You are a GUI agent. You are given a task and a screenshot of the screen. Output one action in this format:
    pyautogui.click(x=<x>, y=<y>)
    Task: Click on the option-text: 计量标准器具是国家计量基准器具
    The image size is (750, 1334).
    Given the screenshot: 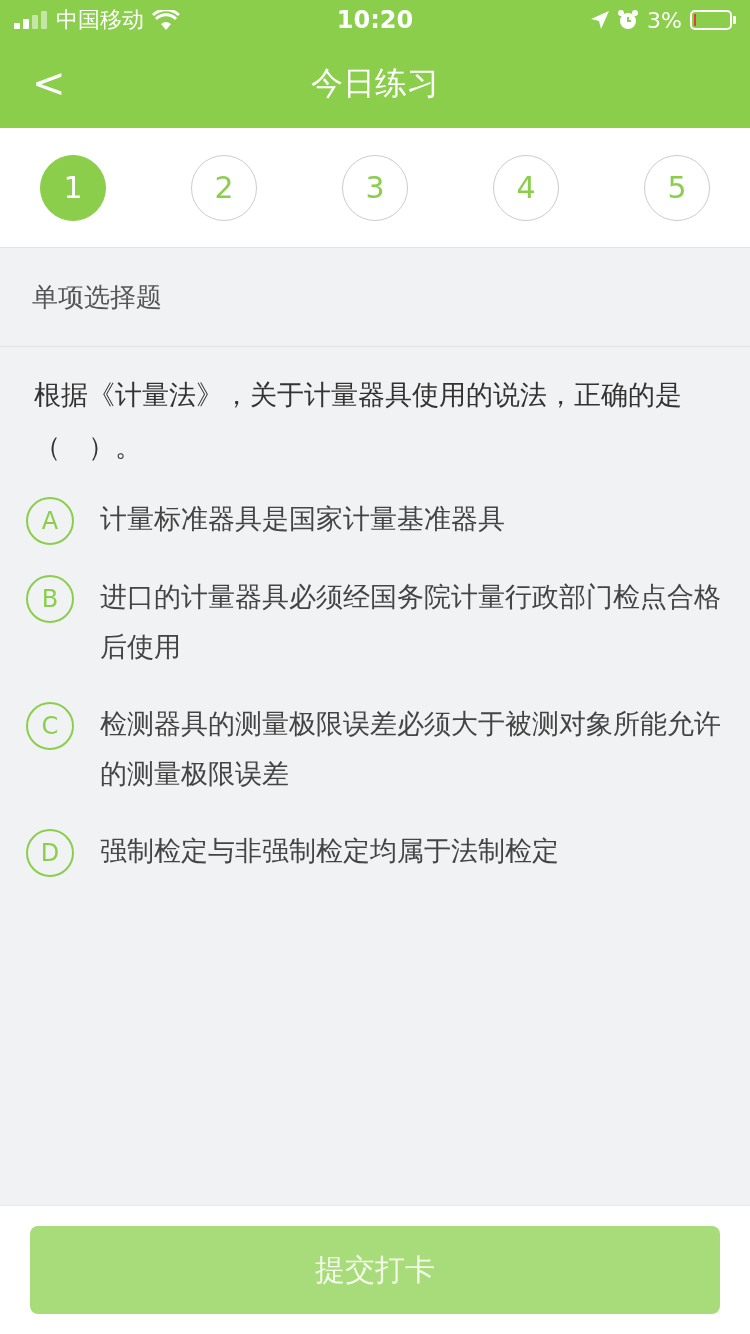 What is the action you would take?
    pyautogui.click(x=302, y=519)
    